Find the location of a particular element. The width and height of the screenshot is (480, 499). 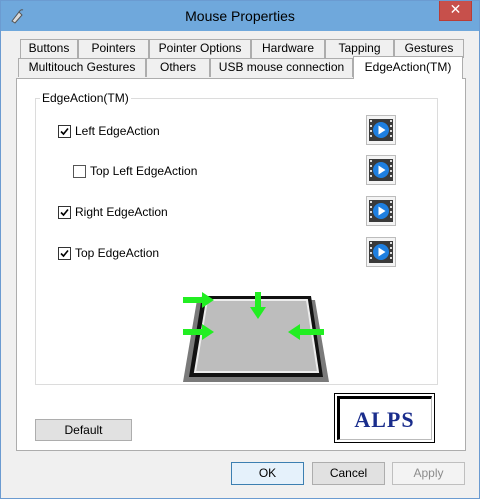

left-edgeaction-play-button is located at coordinates (381, 130).